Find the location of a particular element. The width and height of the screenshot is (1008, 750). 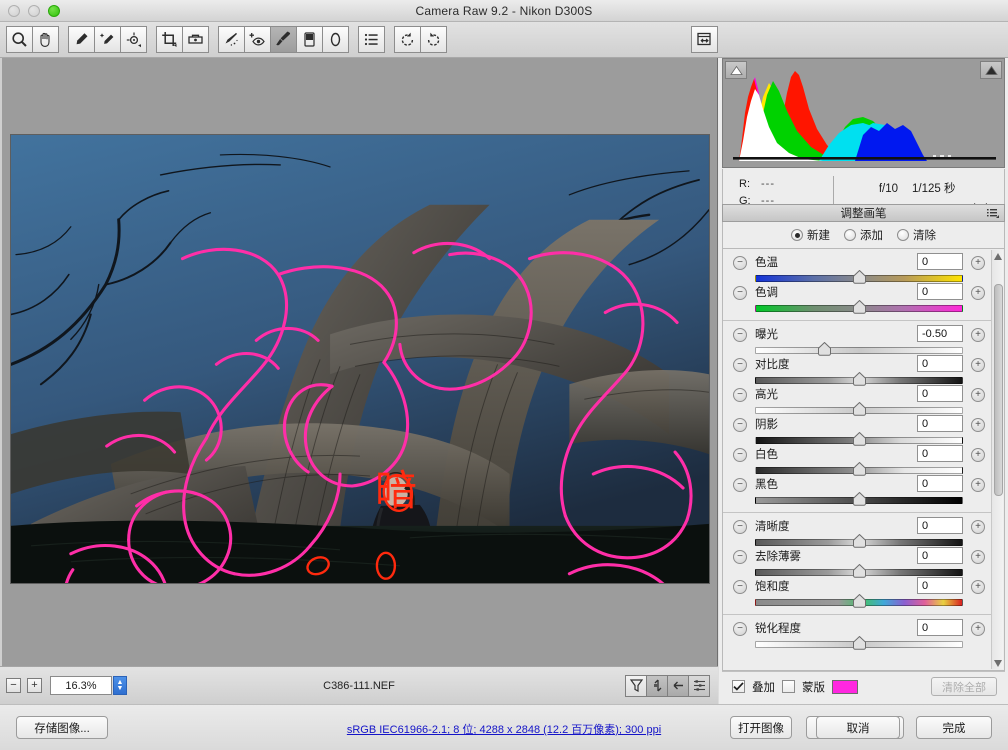

slider-row: − 对比度 0 + is located at coordinates (857, 370).